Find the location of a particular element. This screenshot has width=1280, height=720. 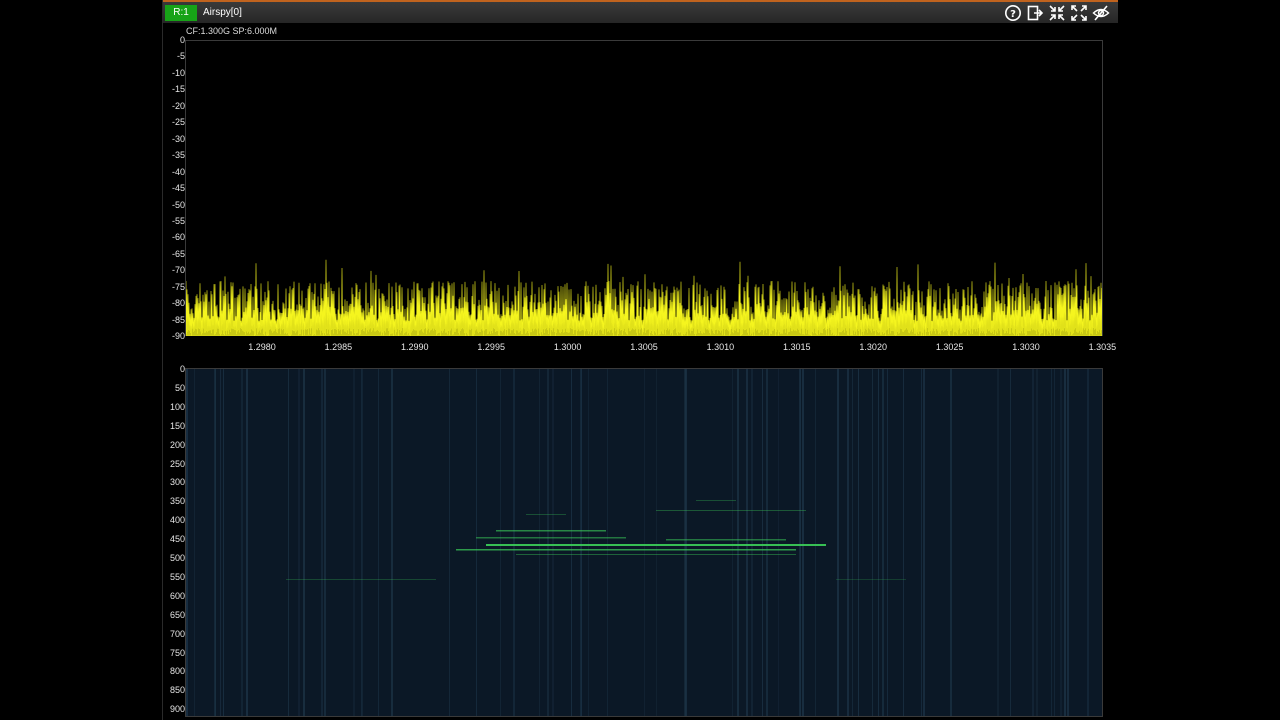

spectrum-y-label: -65 is located at coordinates (178, 253).